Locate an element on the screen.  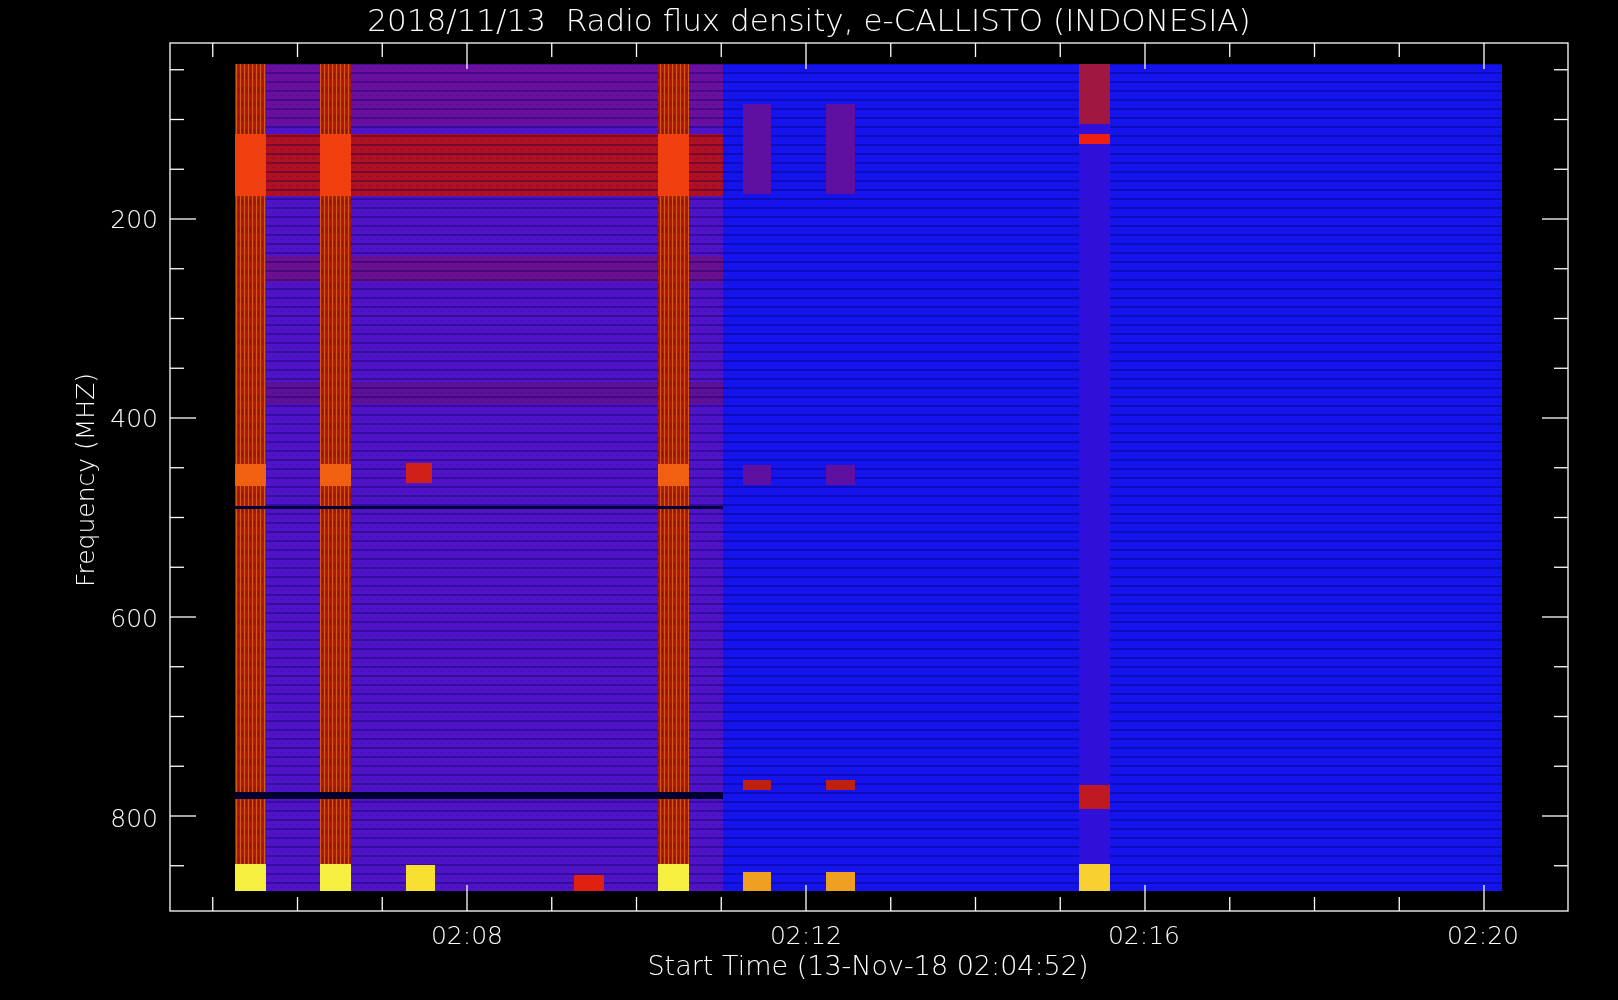
x-tick-label: 02:20 is located at coordinates (1483, 935).